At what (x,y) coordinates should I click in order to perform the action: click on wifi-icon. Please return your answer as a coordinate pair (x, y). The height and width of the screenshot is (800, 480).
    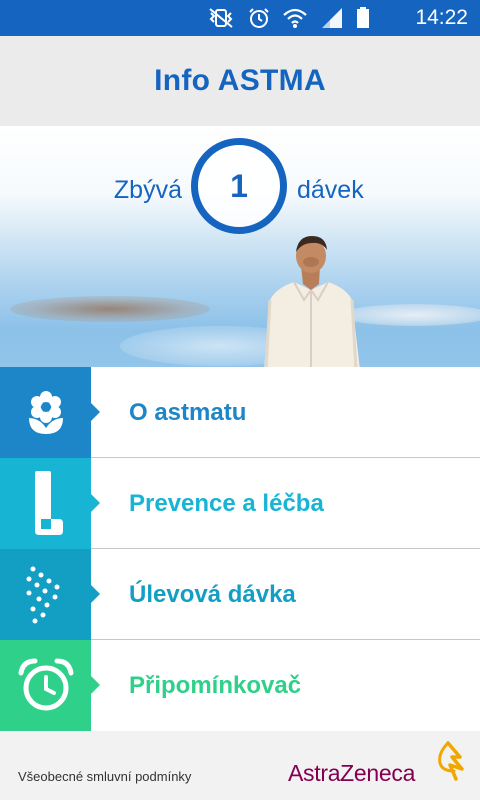
    Looking at the image, I should click on (295, 18).